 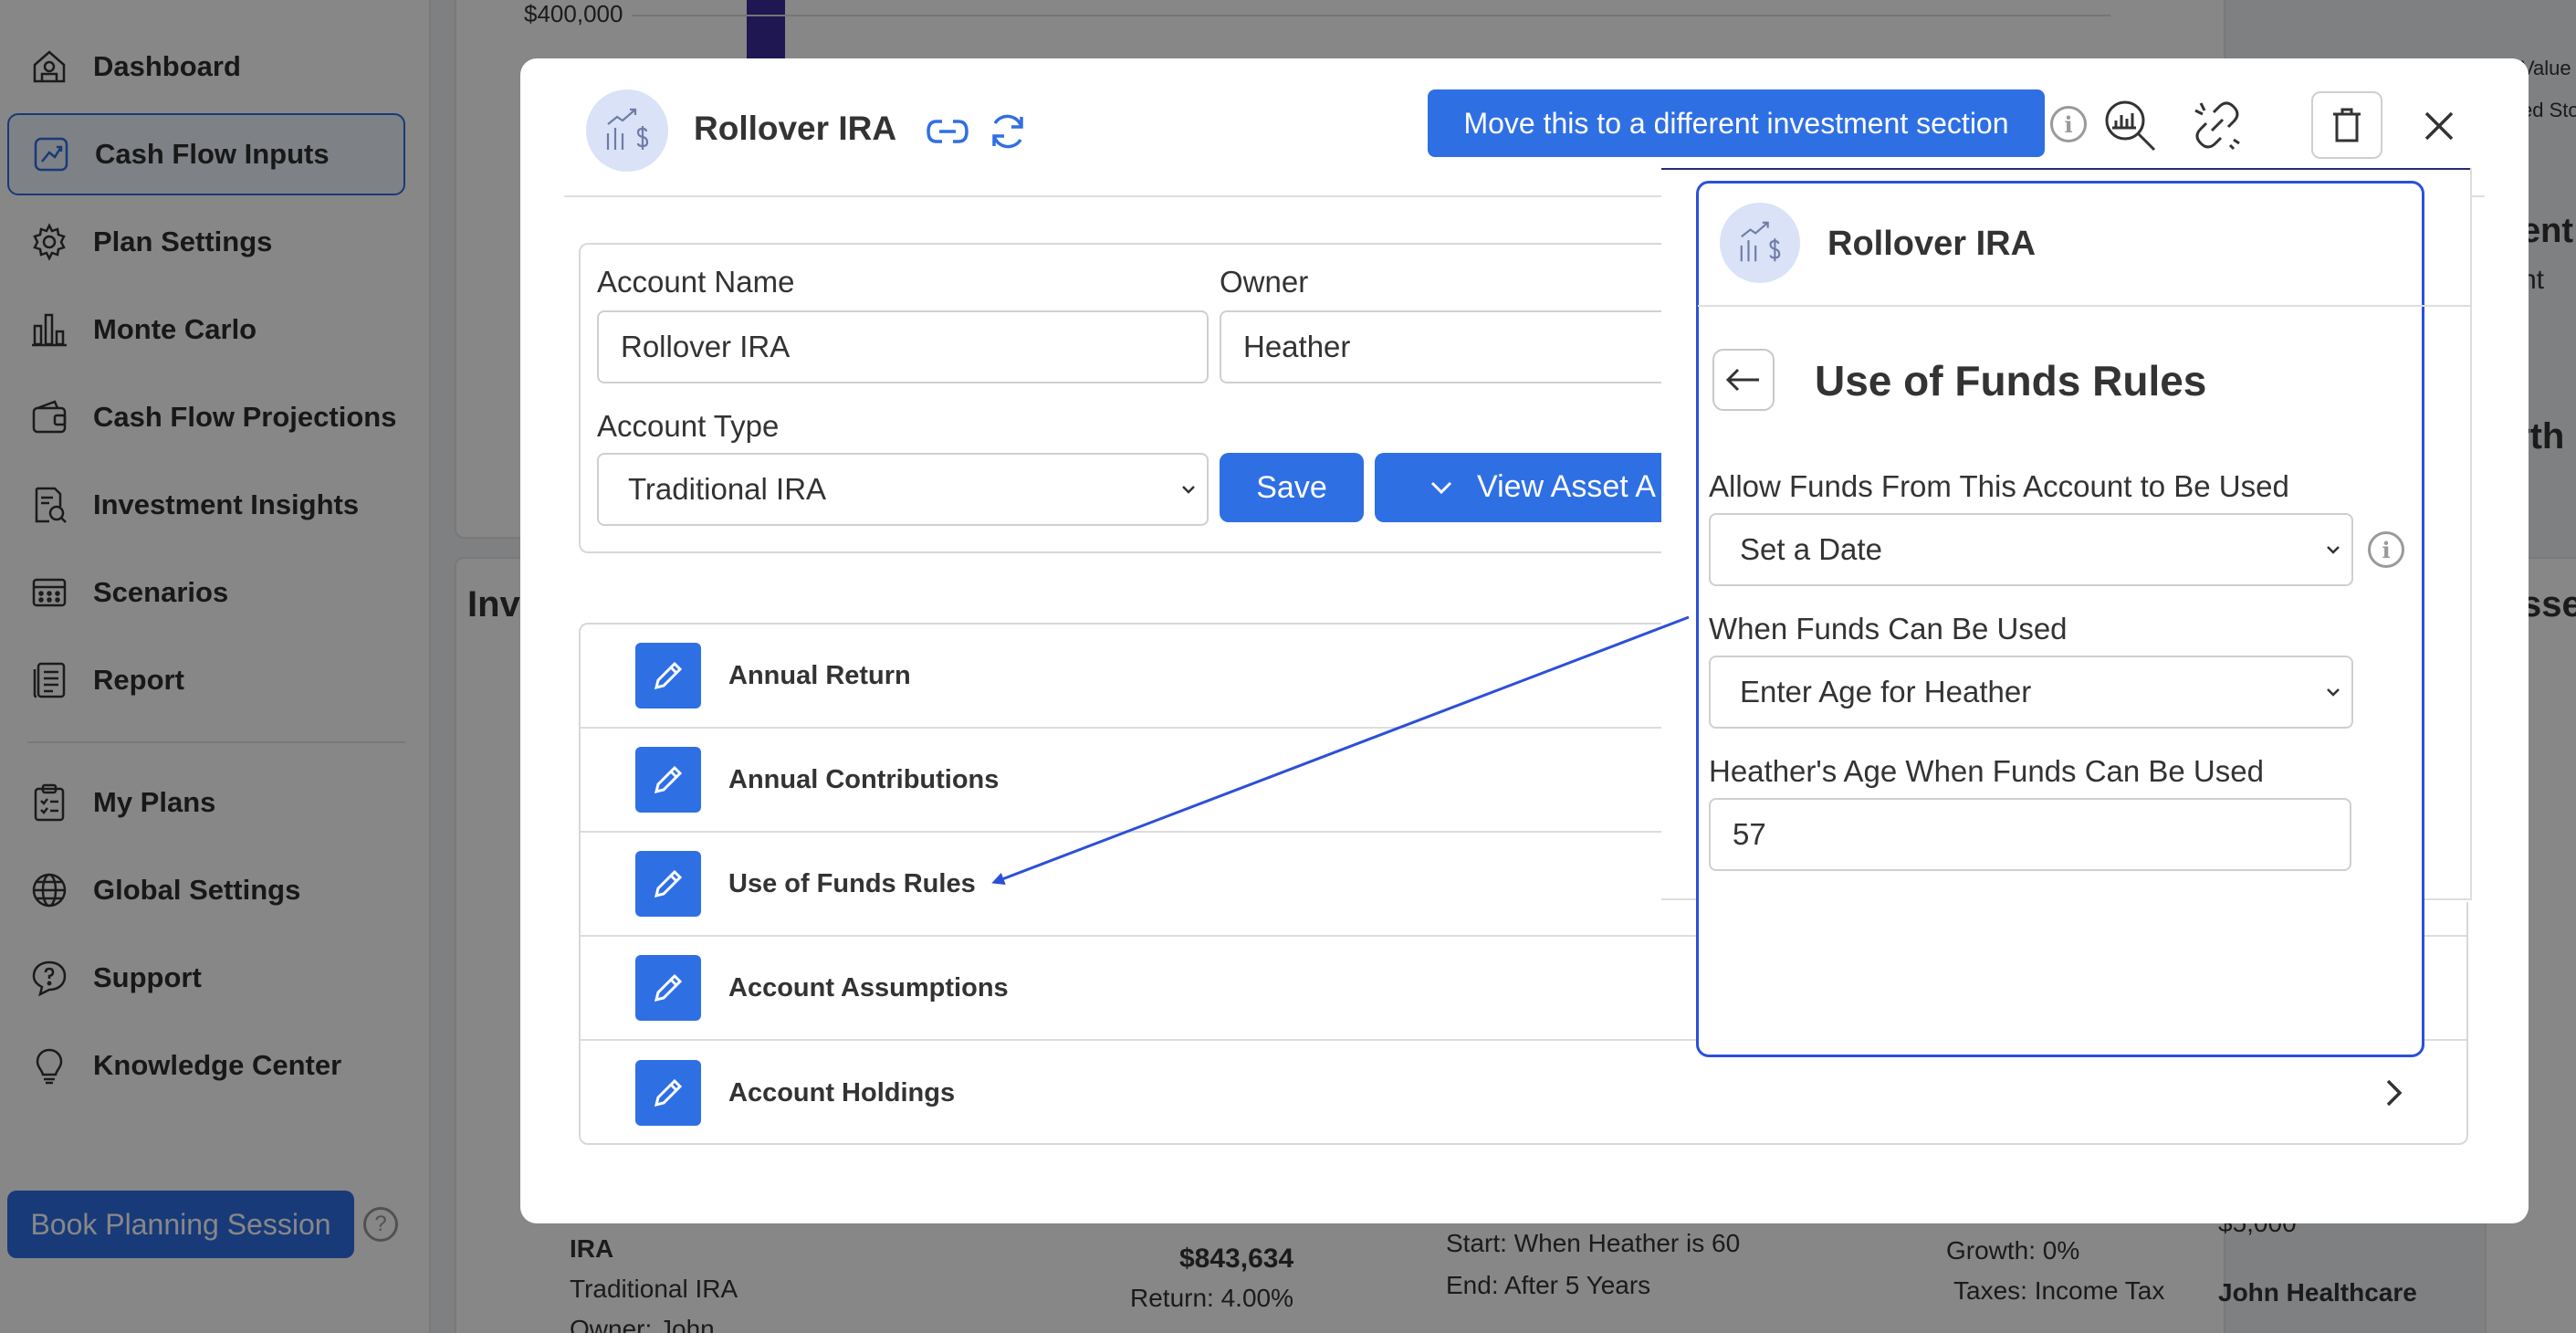 I want to click on panel-heading: Use of Funds Rules, so click(x=2011, y=380).